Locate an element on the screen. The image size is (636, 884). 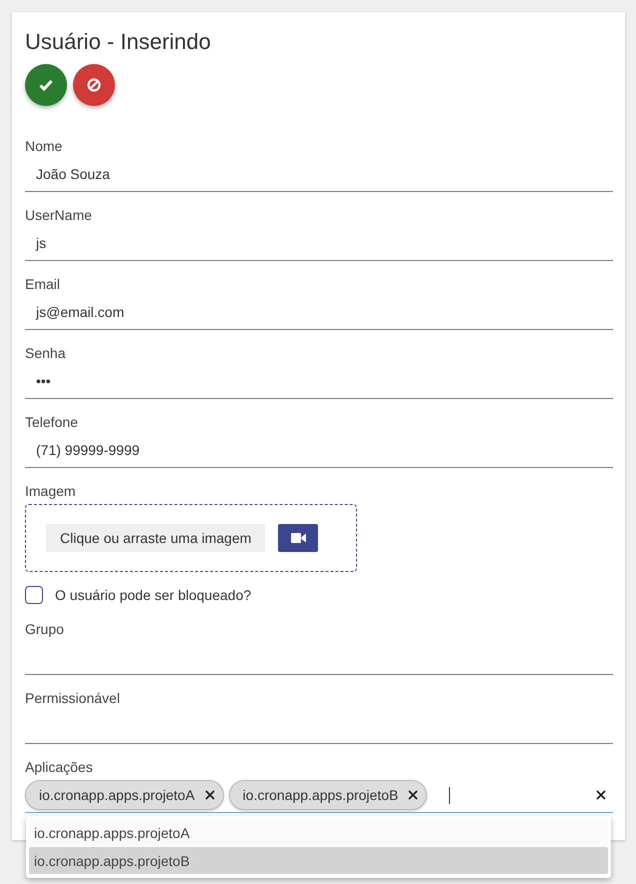
dropdown-option: io.cronapp.apps.projetoB is located at coordinates (318, 860).